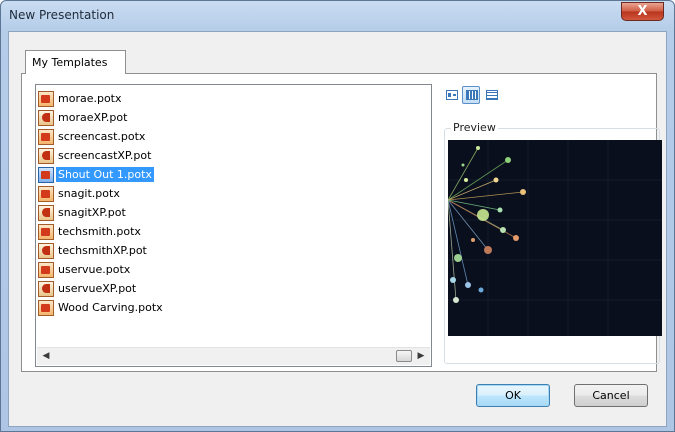 The image size is (675, 432). I want to click on list-item: Wood Carving.potx, so click(101, 307).